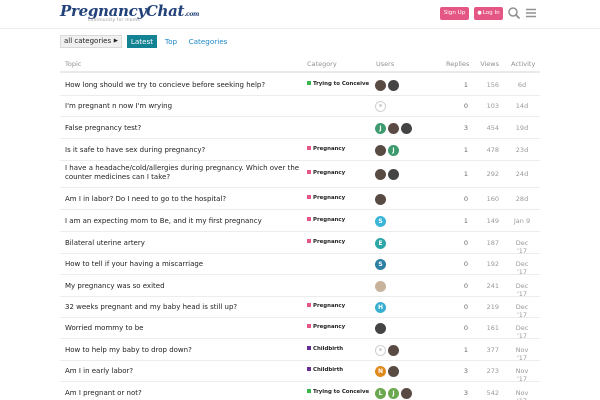  What do you see at coordinates (522, 85) in the screenshot?
I see `topic-activity: 6d` at bounding box center [522, 85].